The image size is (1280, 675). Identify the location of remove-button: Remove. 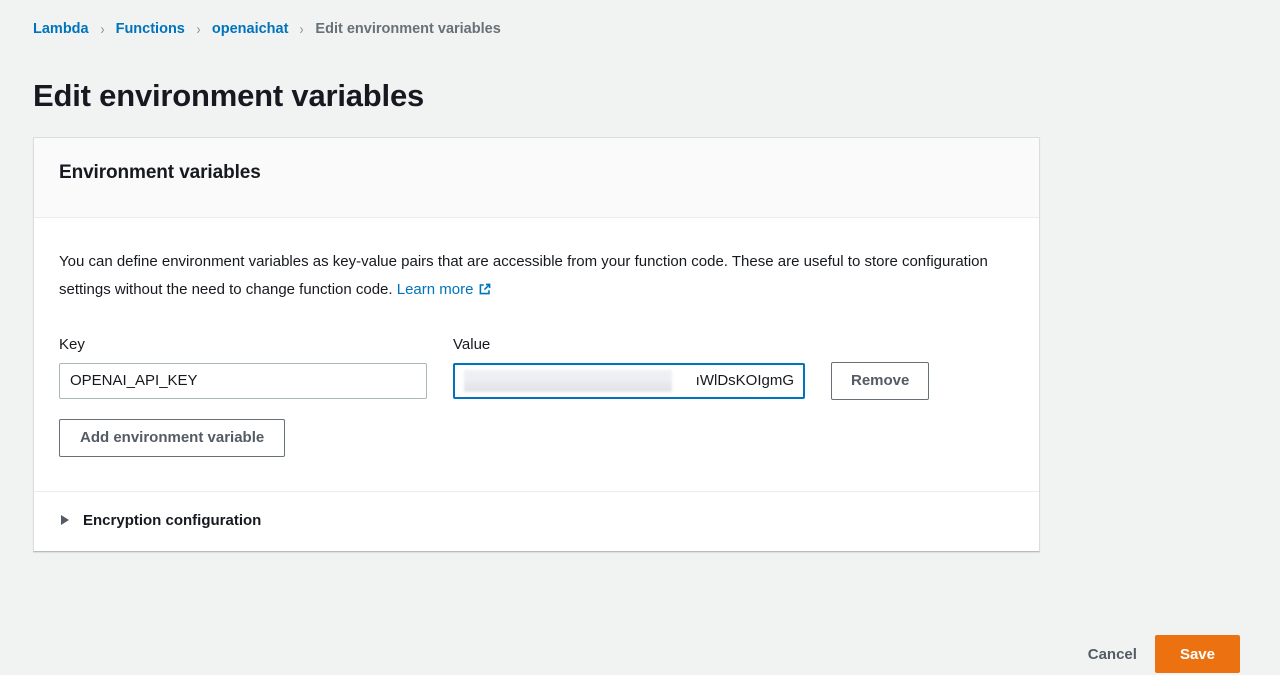
(880, 380).